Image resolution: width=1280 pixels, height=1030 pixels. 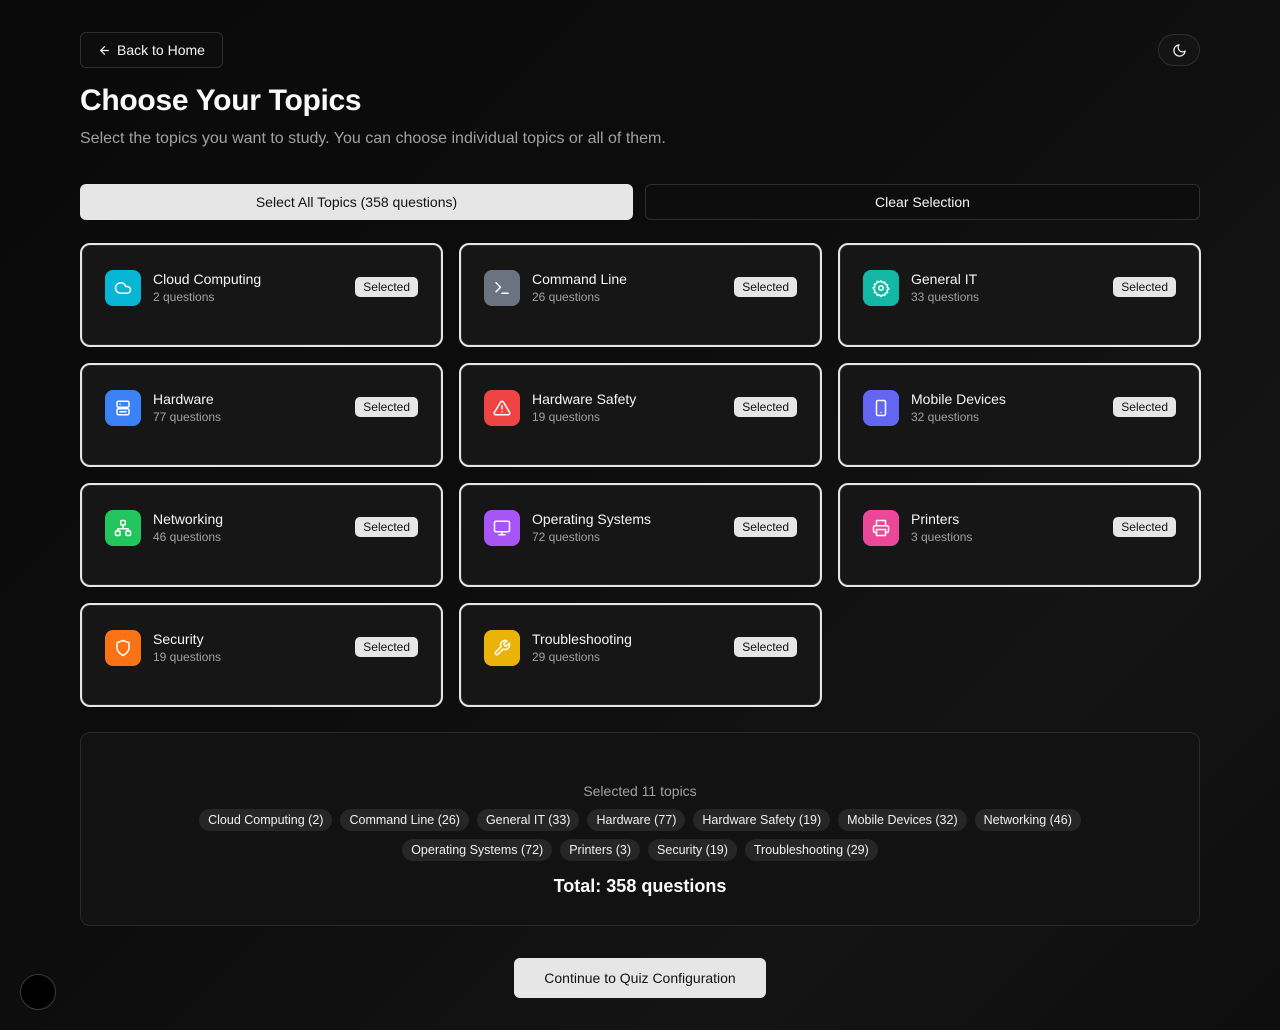 I want to click on topic-card-security: Security 19 questions Selected, so click(x=261, y=655).